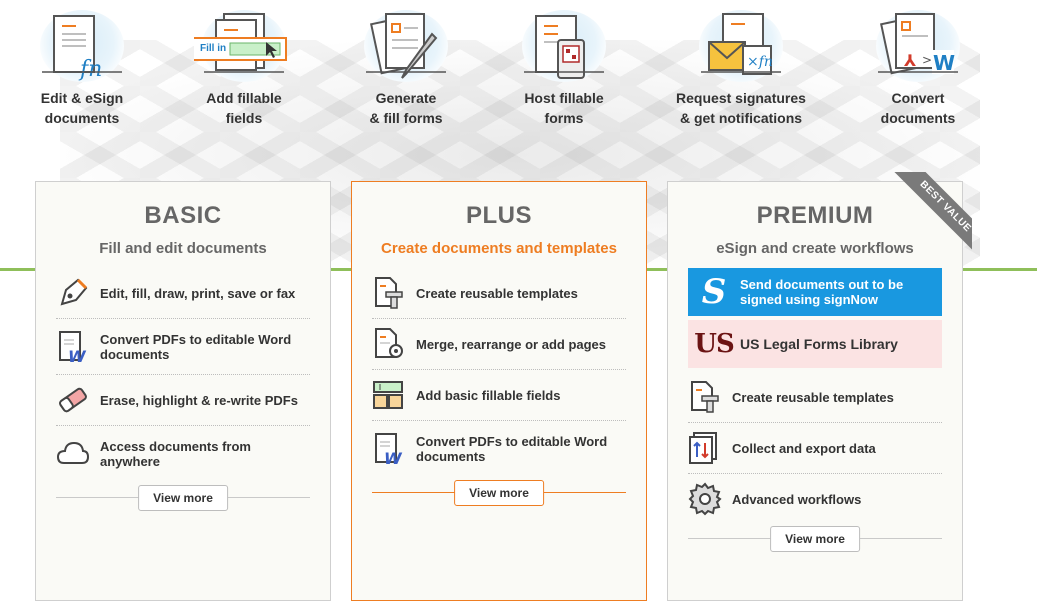 The height and width of the screenshot is (601, 1037). I want to click on collect-export-icon, so click(705, 448).